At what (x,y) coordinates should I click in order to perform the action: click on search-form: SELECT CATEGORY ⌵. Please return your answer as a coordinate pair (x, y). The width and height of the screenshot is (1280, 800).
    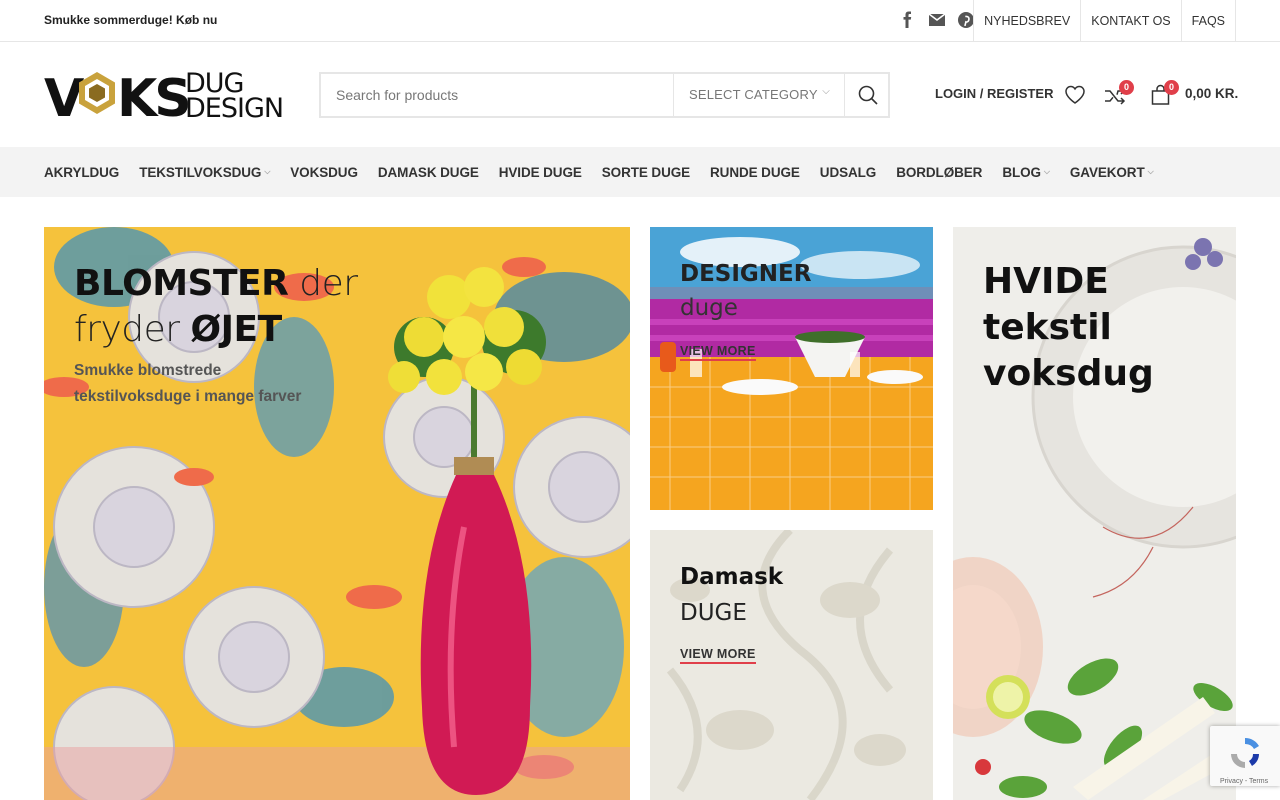
    Looking at the image, I should click on (604, 95).